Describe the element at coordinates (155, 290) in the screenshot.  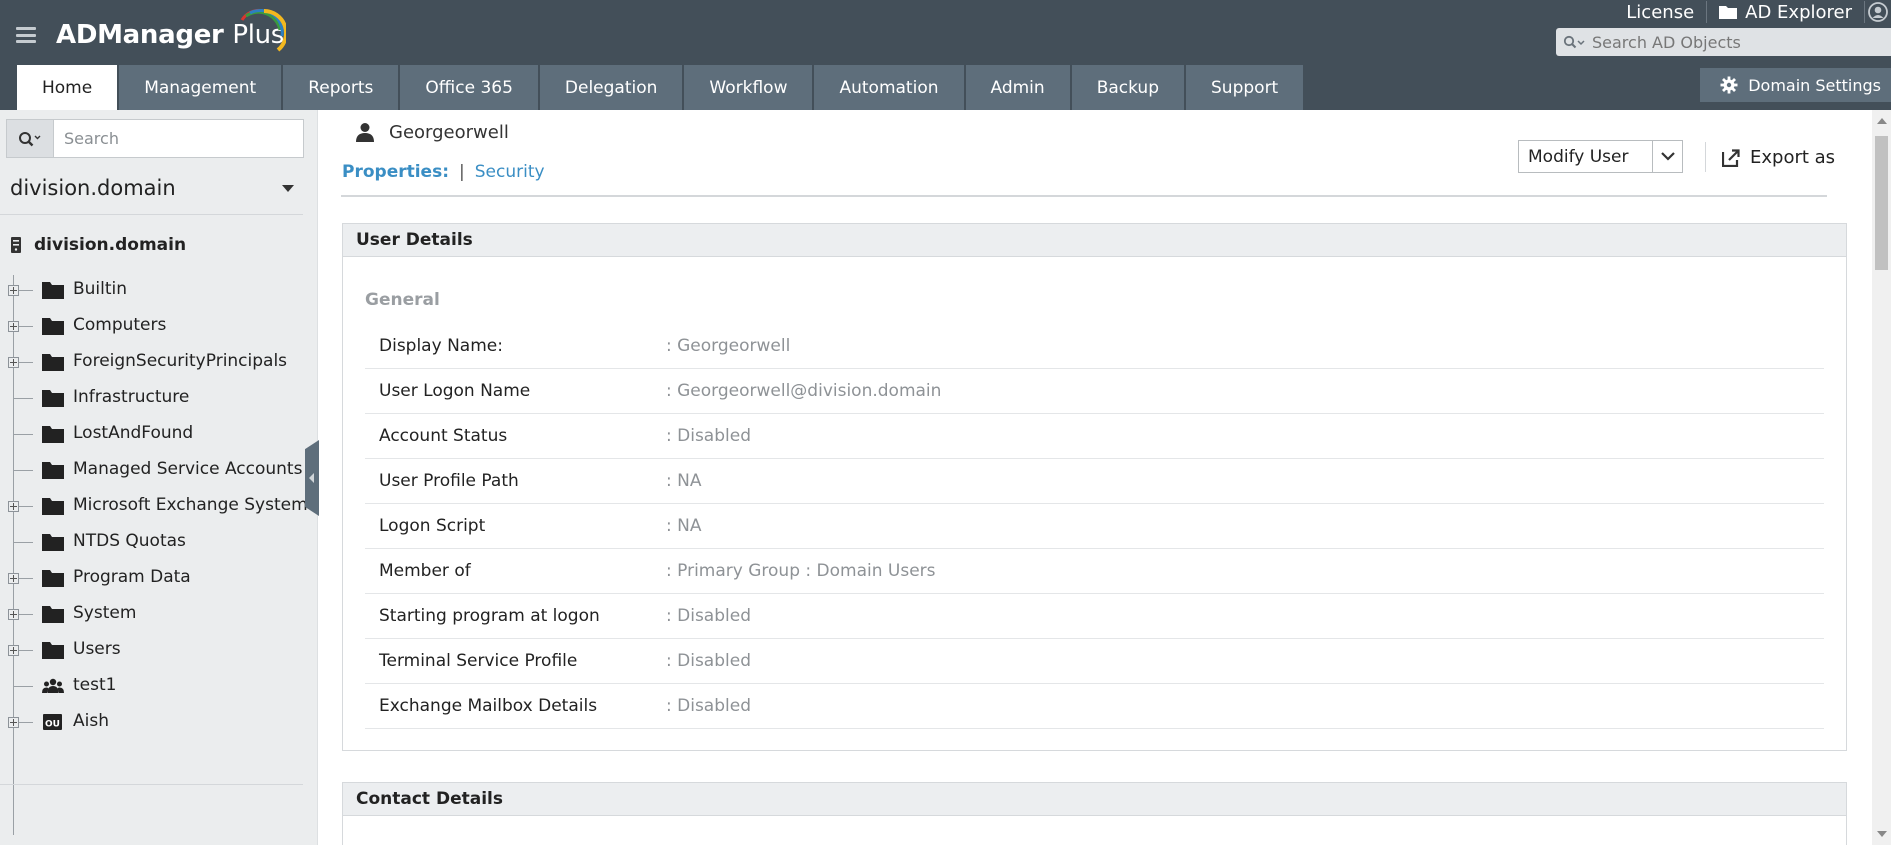
I see `tree-item-builtin: Builtin` at that location.